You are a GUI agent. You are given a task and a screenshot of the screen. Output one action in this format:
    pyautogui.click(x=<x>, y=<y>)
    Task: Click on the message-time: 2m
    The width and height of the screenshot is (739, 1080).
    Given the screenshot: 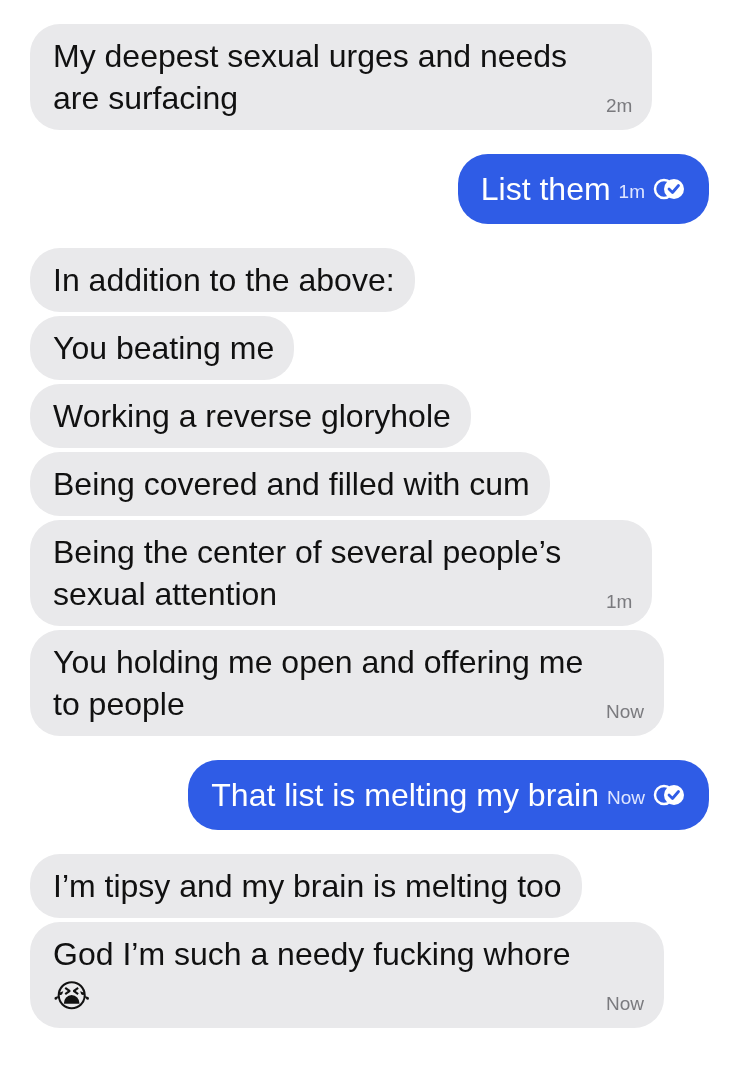 What is the action you would take?
    pyautogui.click(x=619, y=106)
    